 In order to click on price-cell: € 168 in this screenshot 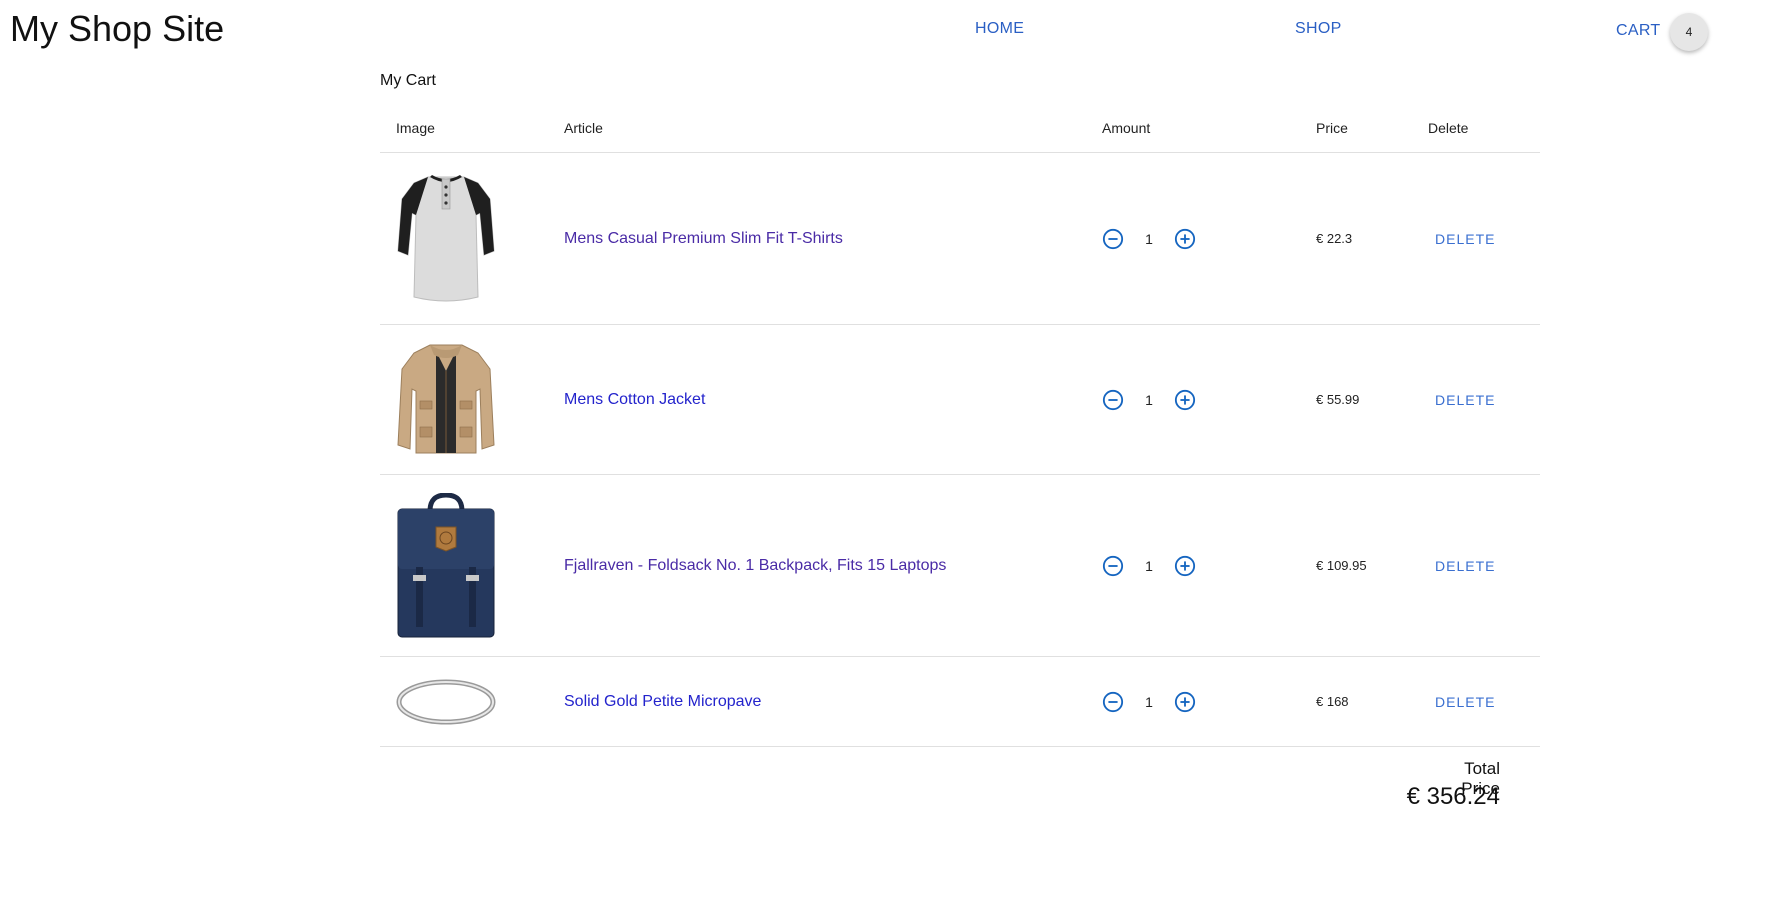, I will do `click(1356, 701)`.